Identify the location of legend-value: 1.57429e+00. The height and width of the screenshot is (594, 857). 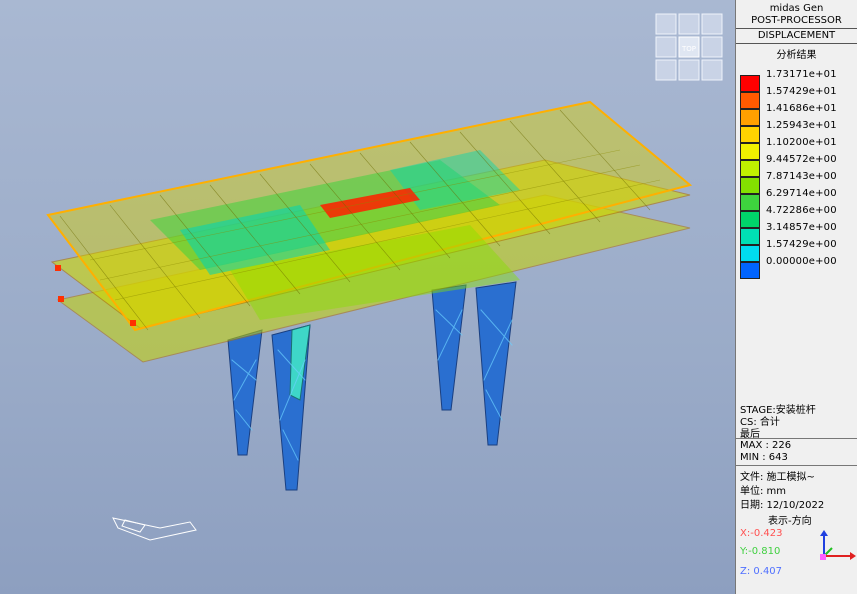
(801, 244).